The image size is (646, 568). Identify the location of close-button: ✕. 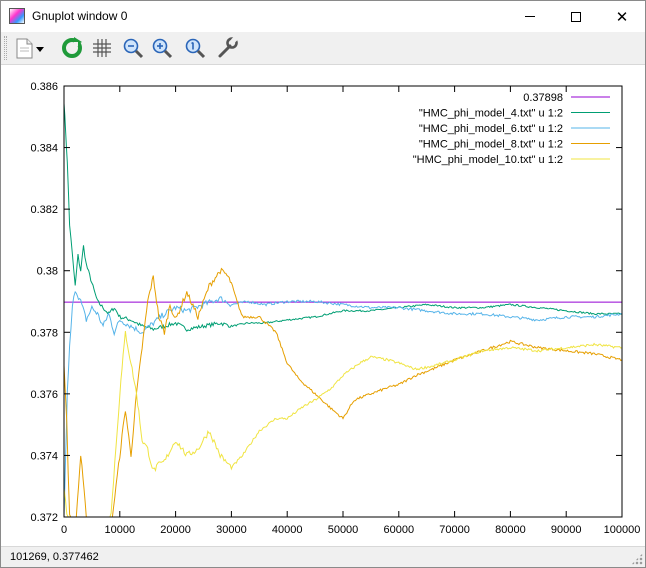
(622, 16).